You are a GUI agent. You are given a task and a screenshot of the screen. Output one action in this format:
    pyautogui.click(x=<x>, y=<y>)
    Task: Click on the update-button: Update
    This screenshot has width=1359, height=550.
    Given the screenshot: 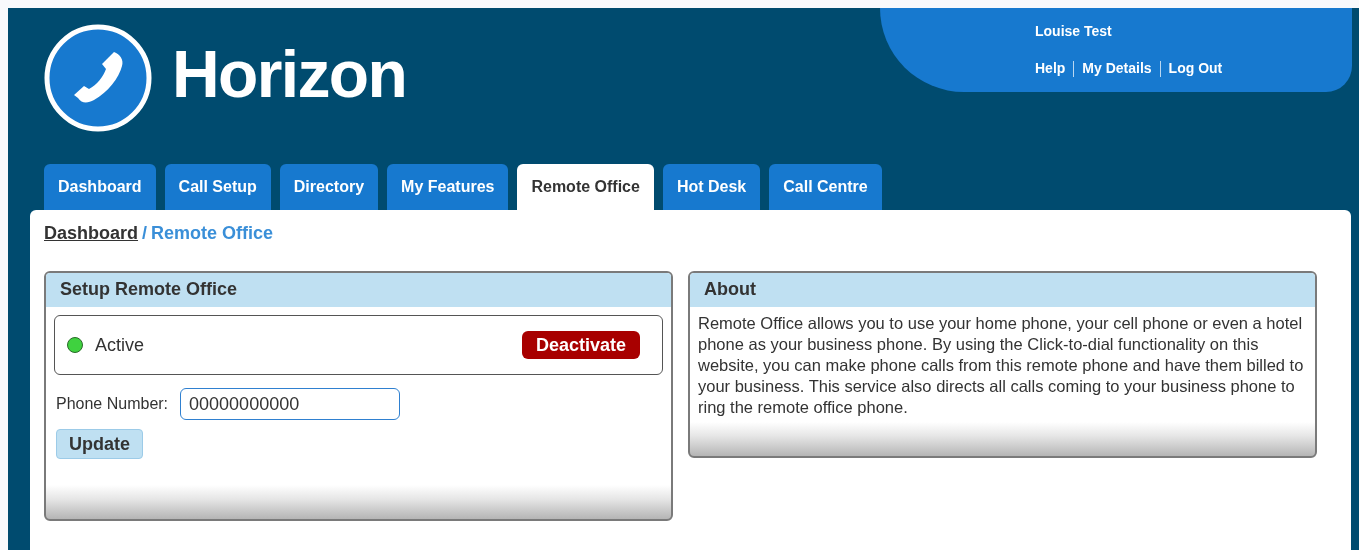 What is the action you would take?
    pyautogui.click(x=99, y=444)
    